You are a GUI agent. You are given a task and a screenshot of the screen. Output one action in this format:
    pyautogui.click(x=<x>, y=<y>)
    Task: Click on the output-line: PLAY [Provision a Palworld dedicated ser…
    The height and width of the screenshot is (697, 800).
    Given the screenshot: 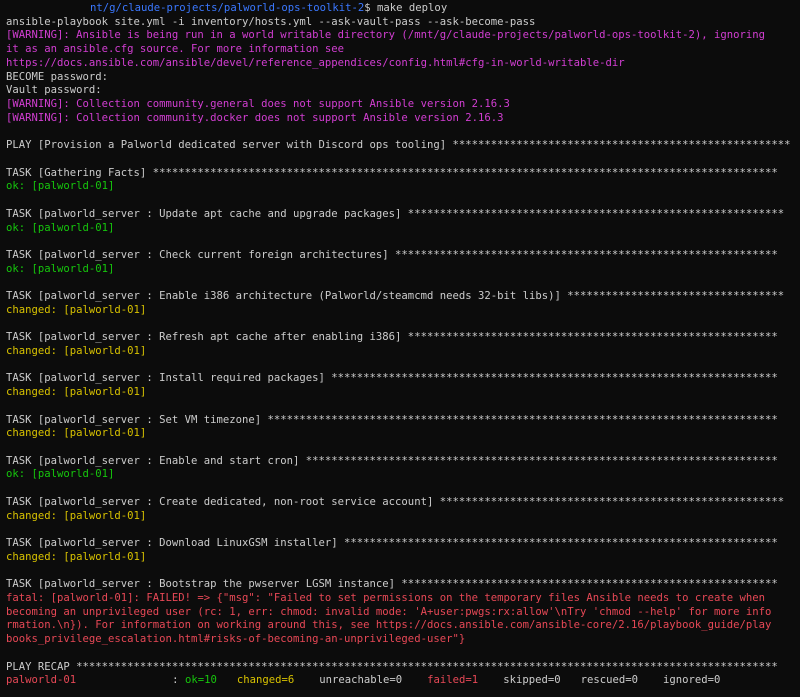 What is the action you would take?
    pyautogui.click(x=398, y=145)
    